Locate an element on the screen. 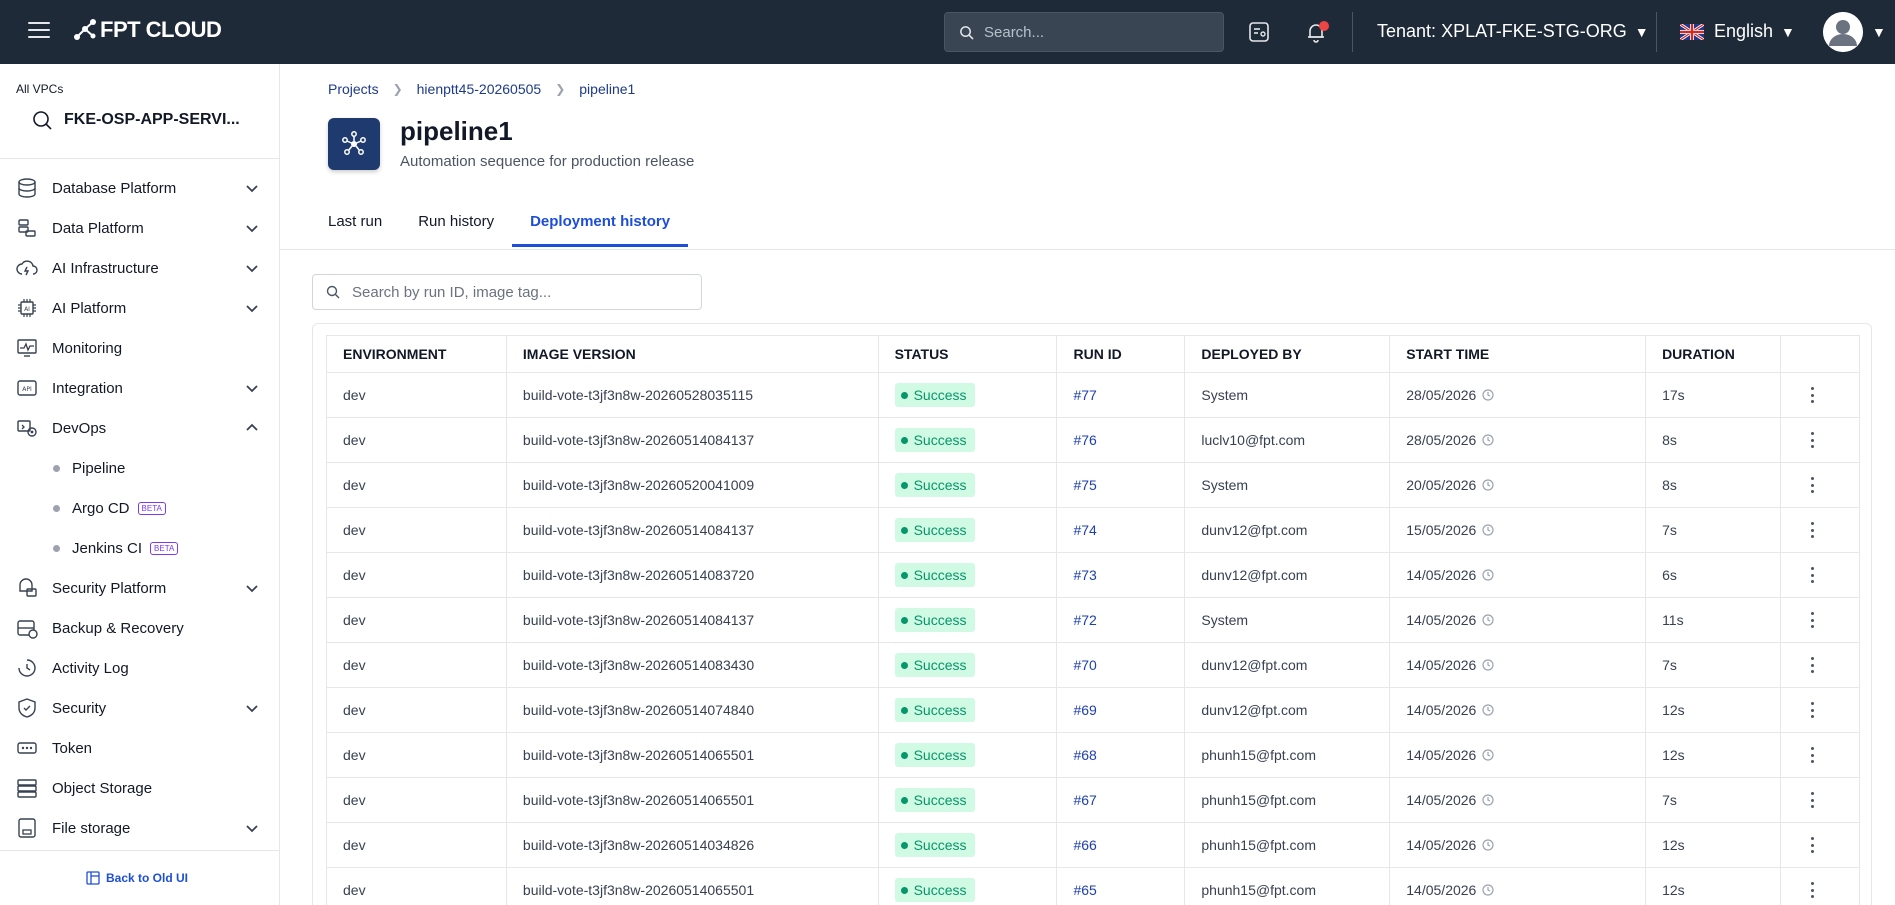 The image size is (1895, 905). table-search-input is located at coordinates (522, 292).